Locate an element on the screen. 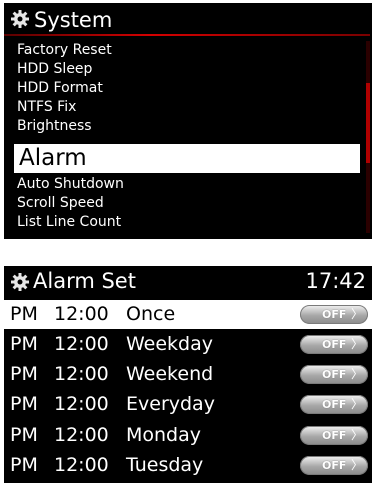 The height and width of the screenshot is (483, 372). alarm-repeat: Tuesday is located at coordinates (165, 465).